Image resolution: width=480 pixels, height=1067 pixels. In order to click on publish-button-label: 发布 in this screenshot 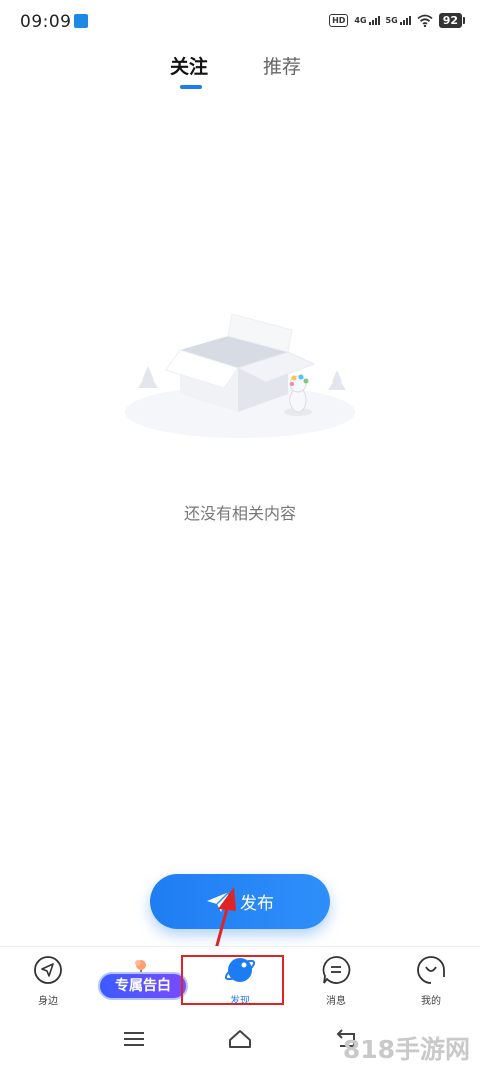, I will do `click(257, 904)`.